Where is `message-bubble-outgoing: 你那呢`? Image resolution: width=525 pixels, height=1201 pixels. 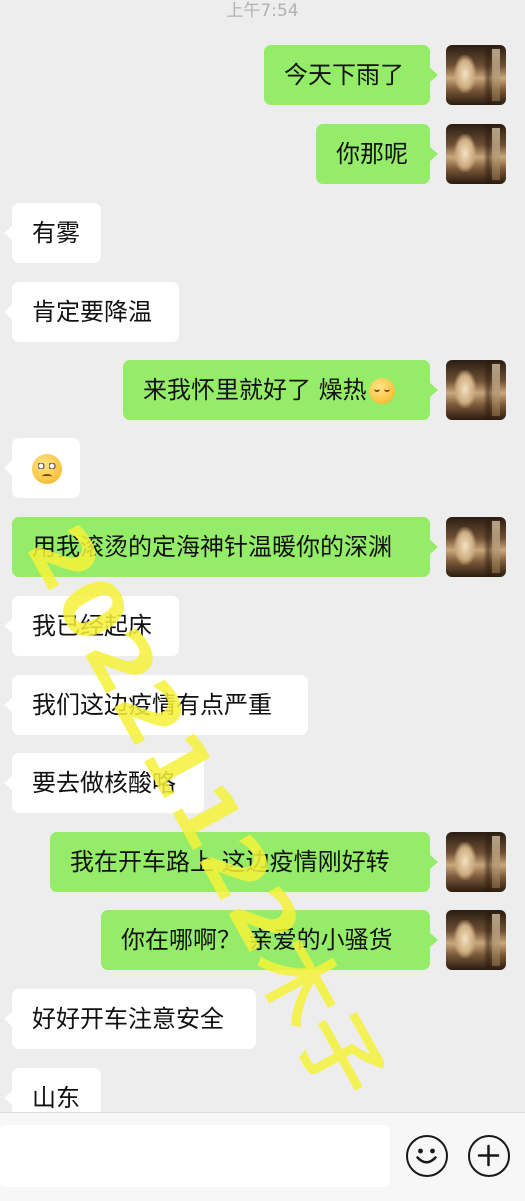
message-bubble-outgoing: 你那呢 is located at coordinates (377, 154).